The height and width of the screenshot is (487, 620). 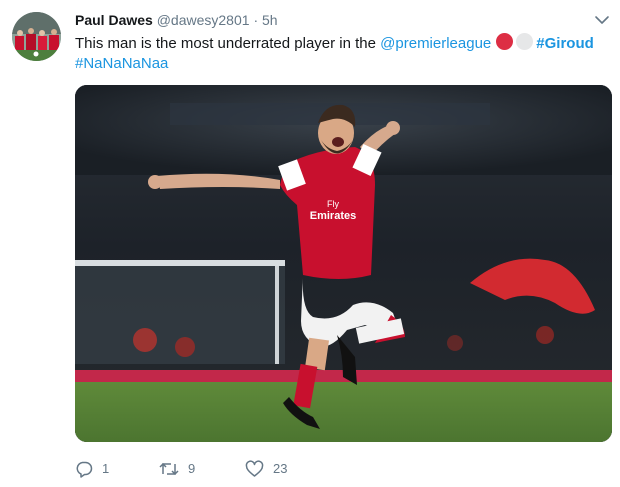 I want to click on avatar, so click(x=36, y=36).